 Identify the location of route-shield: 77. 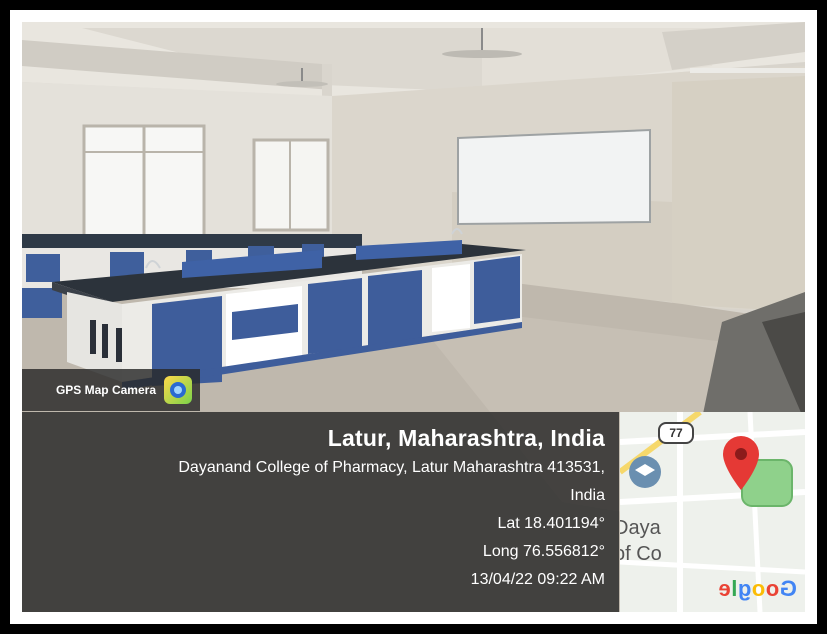
(676, 433).